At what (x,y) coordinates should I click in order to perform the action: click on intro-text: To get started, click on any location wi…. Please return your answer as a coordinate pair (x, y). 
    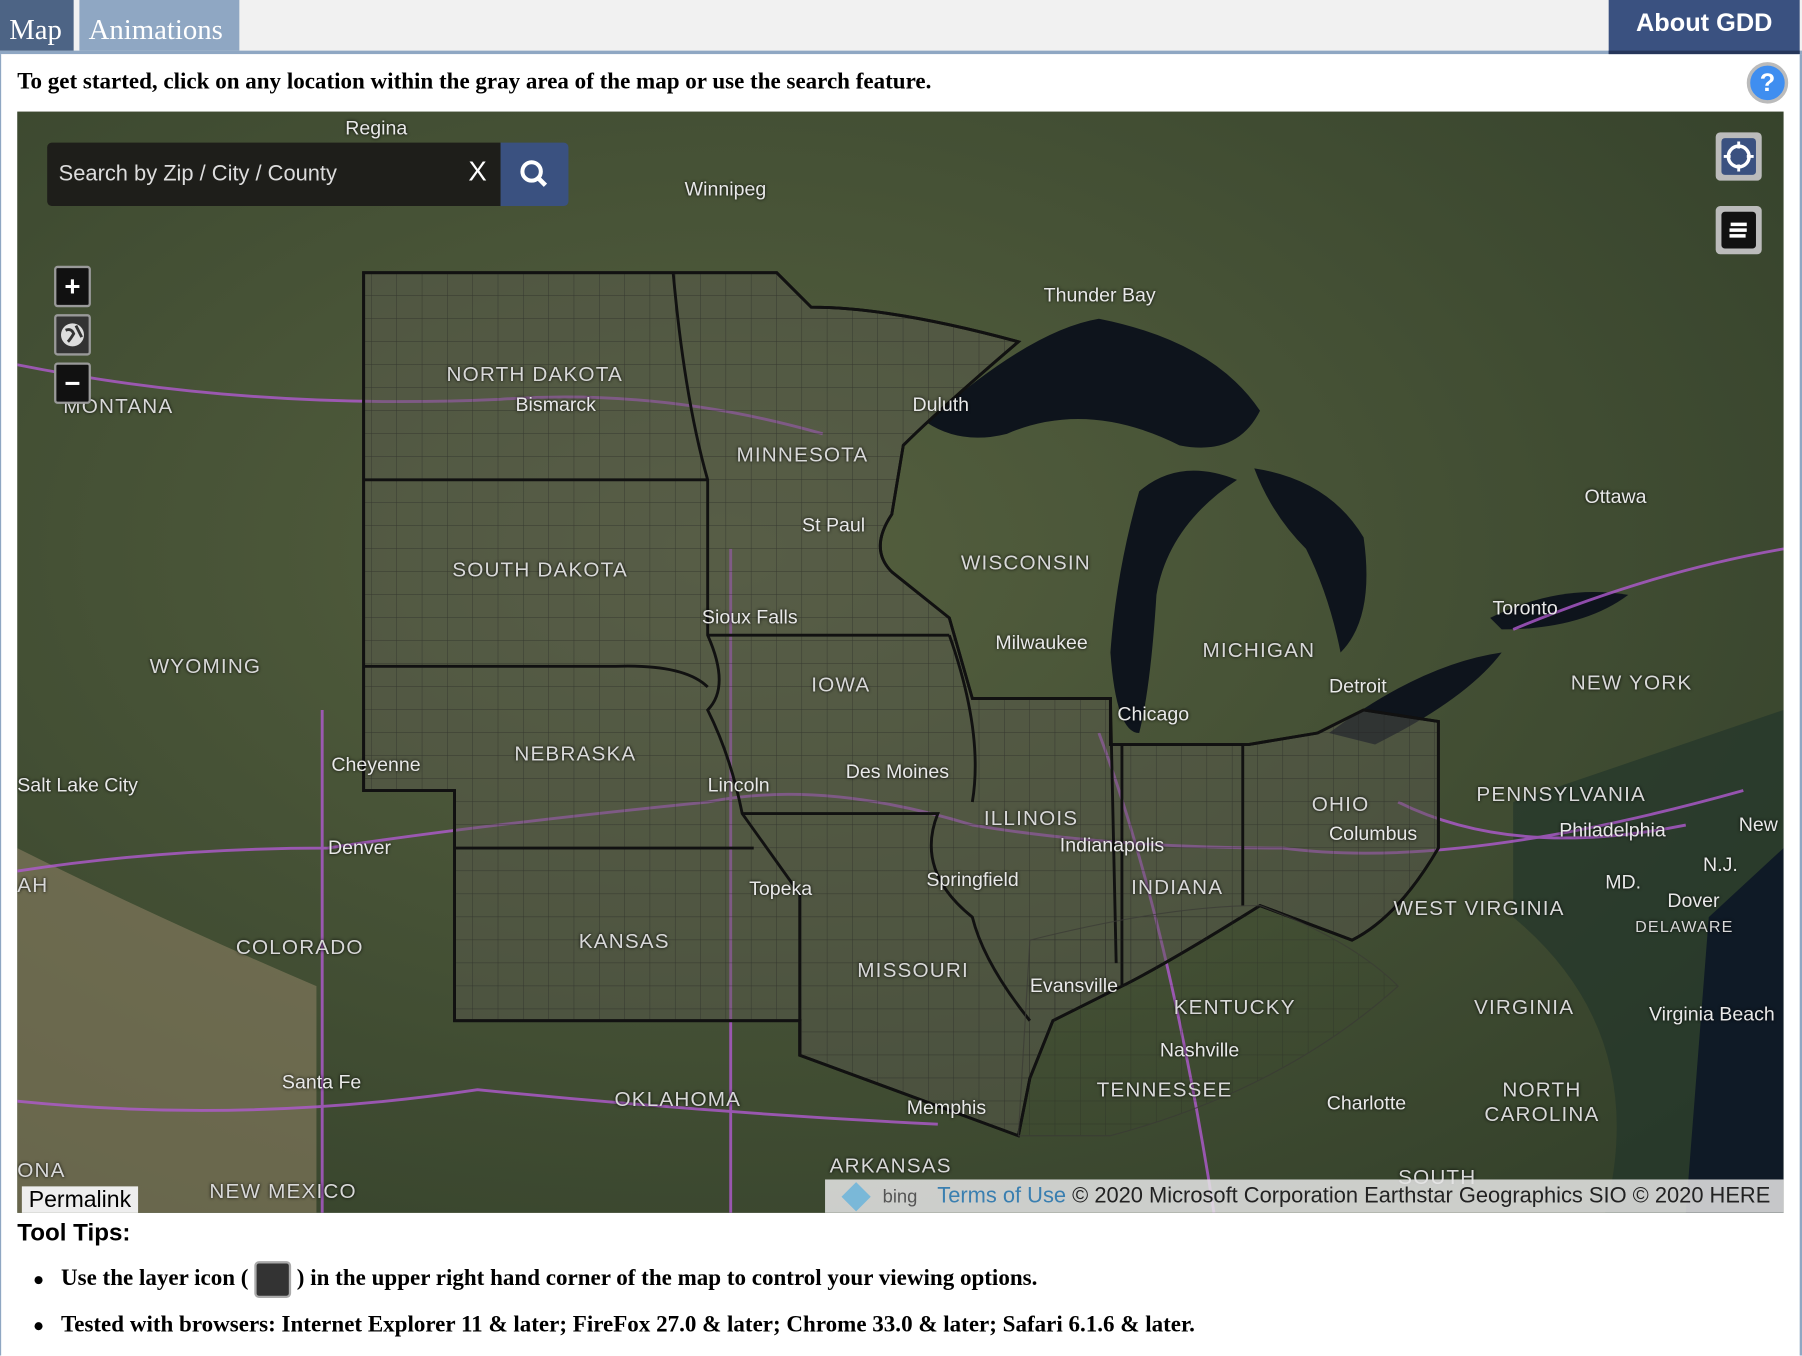
    Looking at the image, I should click on (474, 82).